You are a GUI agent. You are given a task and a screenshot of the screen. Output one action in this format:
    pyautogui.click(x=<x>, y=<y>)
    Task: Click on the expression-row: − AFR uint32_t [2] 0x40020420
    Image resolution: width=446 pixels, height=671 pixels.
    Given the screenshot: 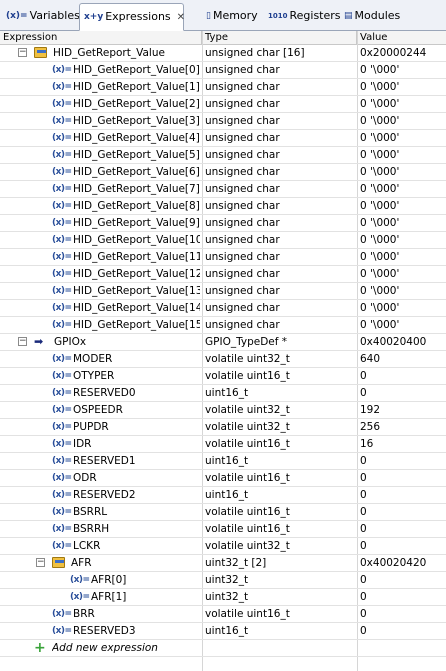 What is the action you would take?
    pyautogui.click(x=223, y=563)
    